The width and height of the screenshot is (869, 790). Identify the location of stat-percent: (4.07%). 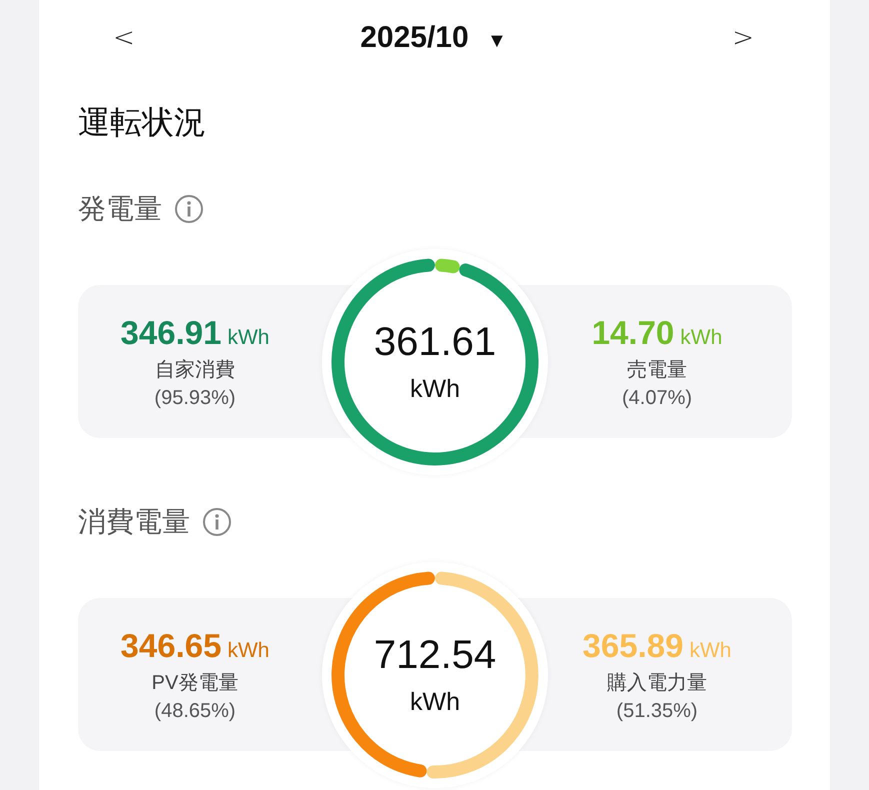
(657, 398).